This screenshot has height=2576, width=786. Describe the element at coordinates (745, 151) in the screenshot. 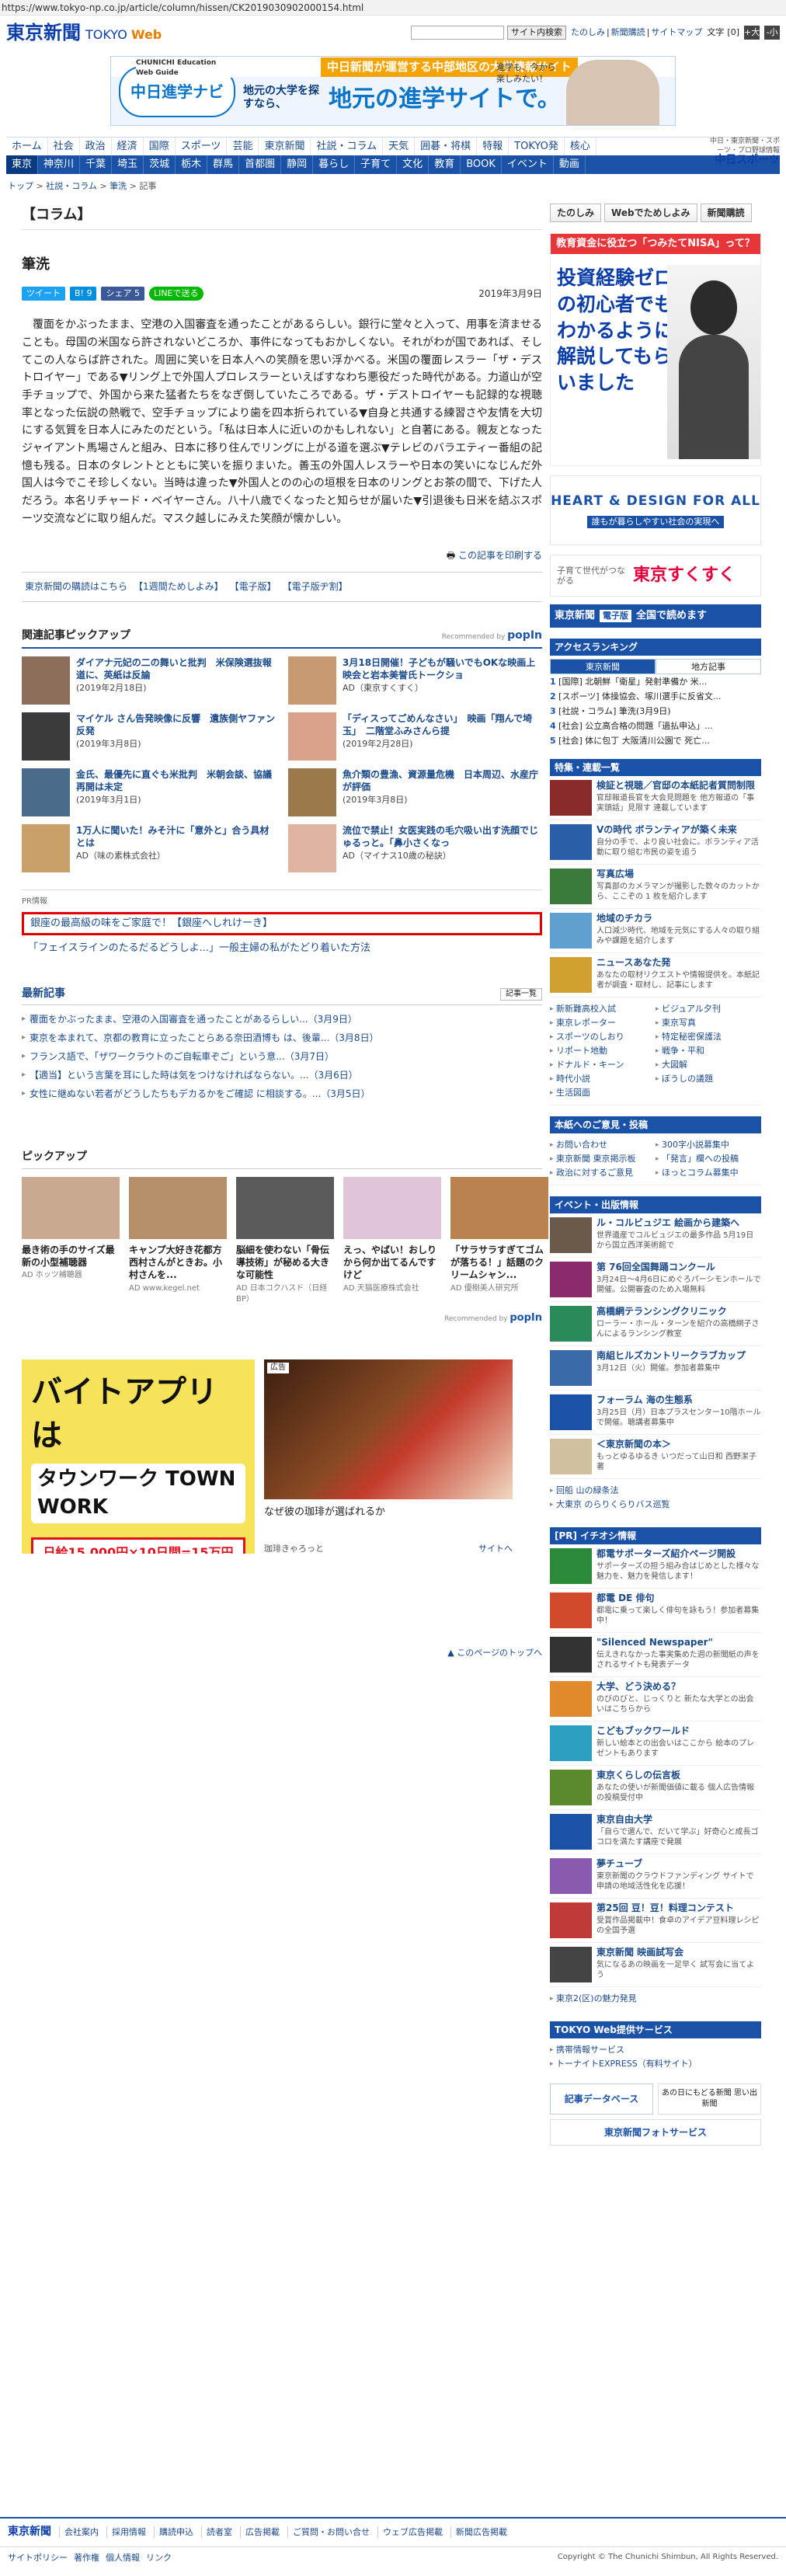

I see `chunichi-sports-link: 中日・東京新聞・スポーツ・プロ野球情報 中日スポーツ` at that location.